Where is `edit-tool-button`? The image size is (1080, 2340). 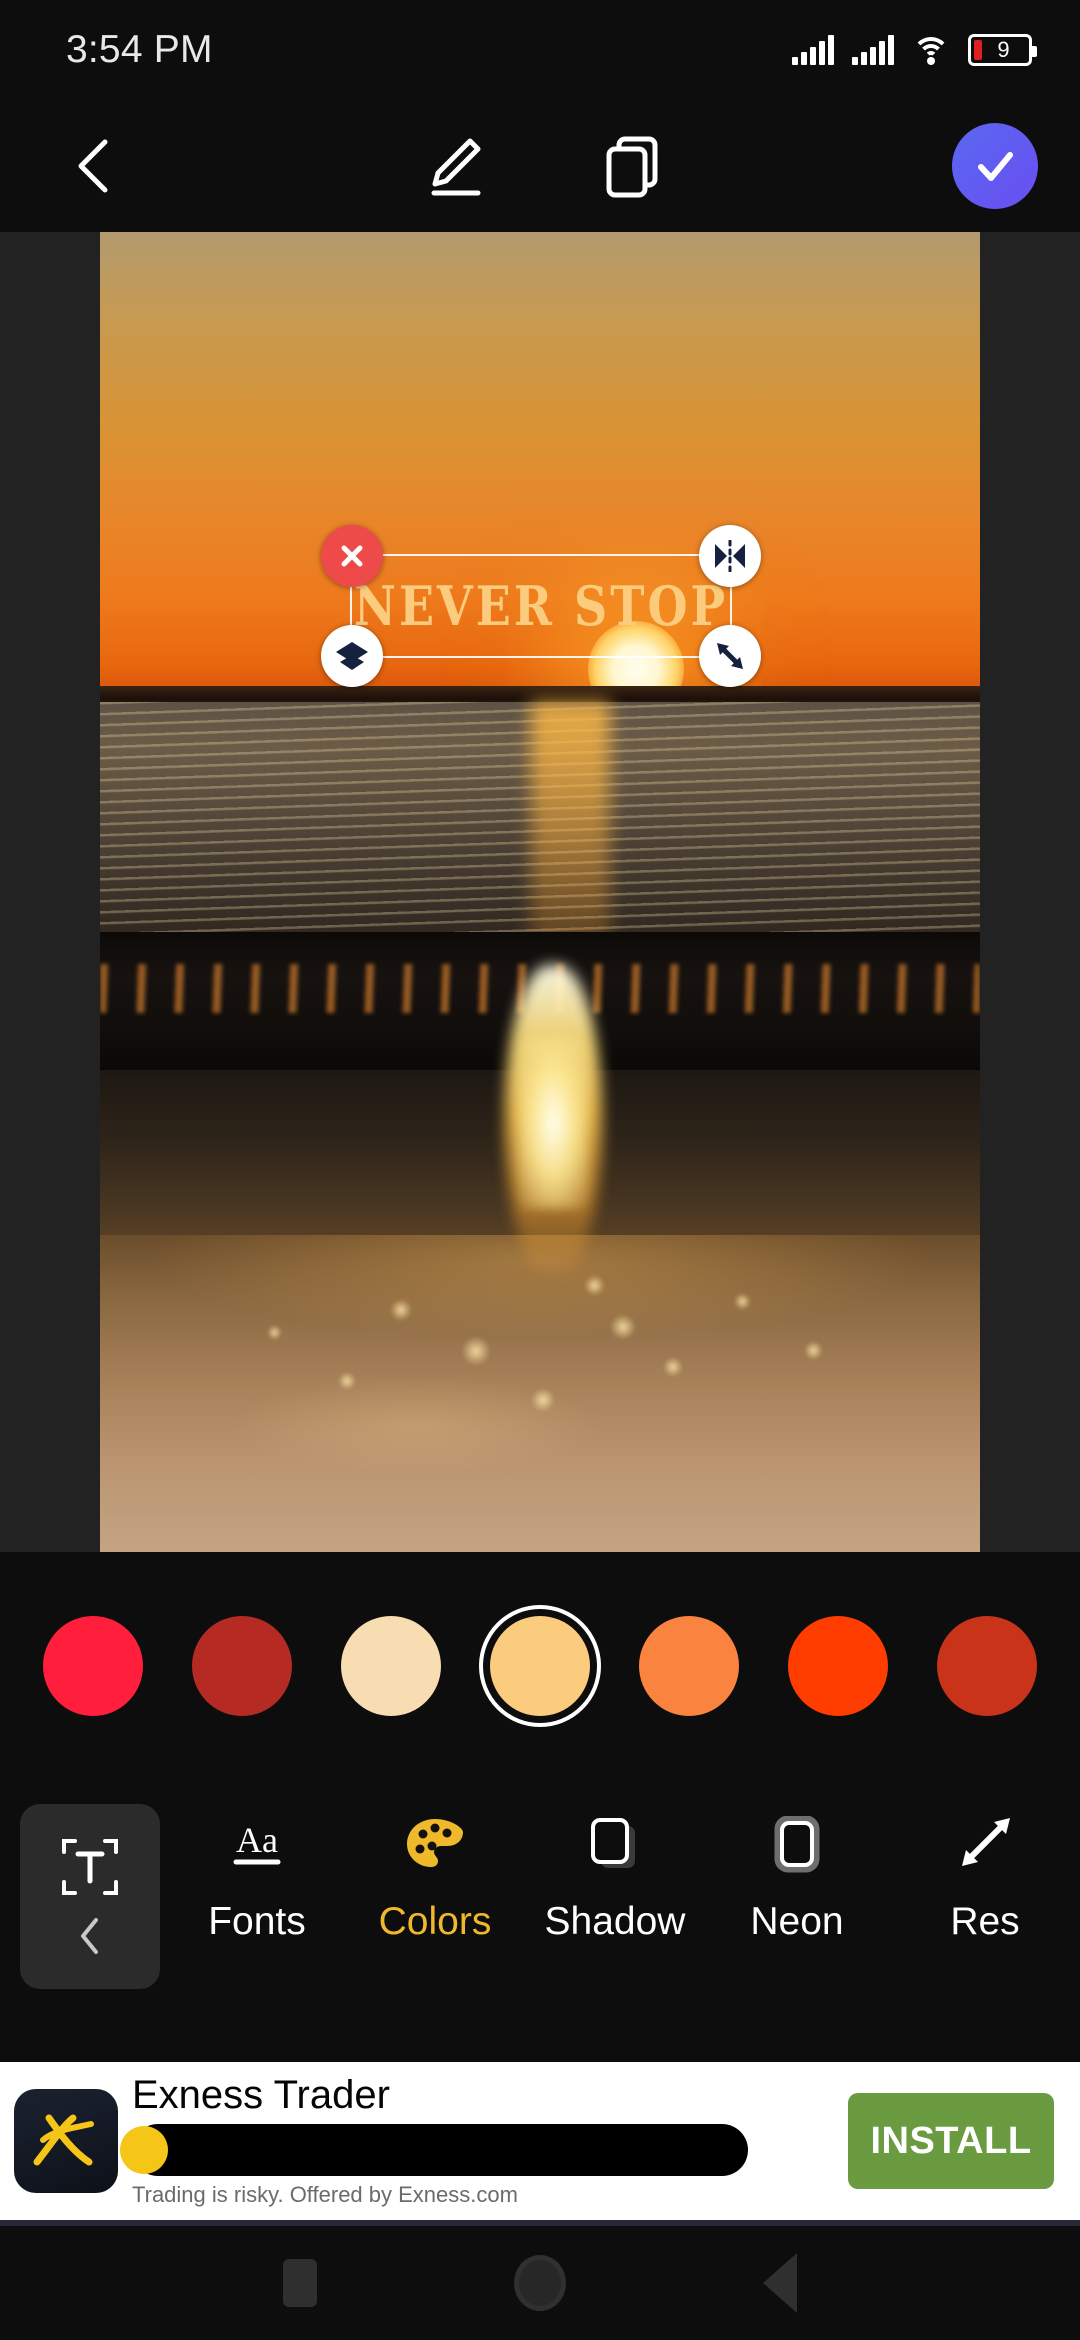 edit-tool-button is located at coordinates (455, 166).